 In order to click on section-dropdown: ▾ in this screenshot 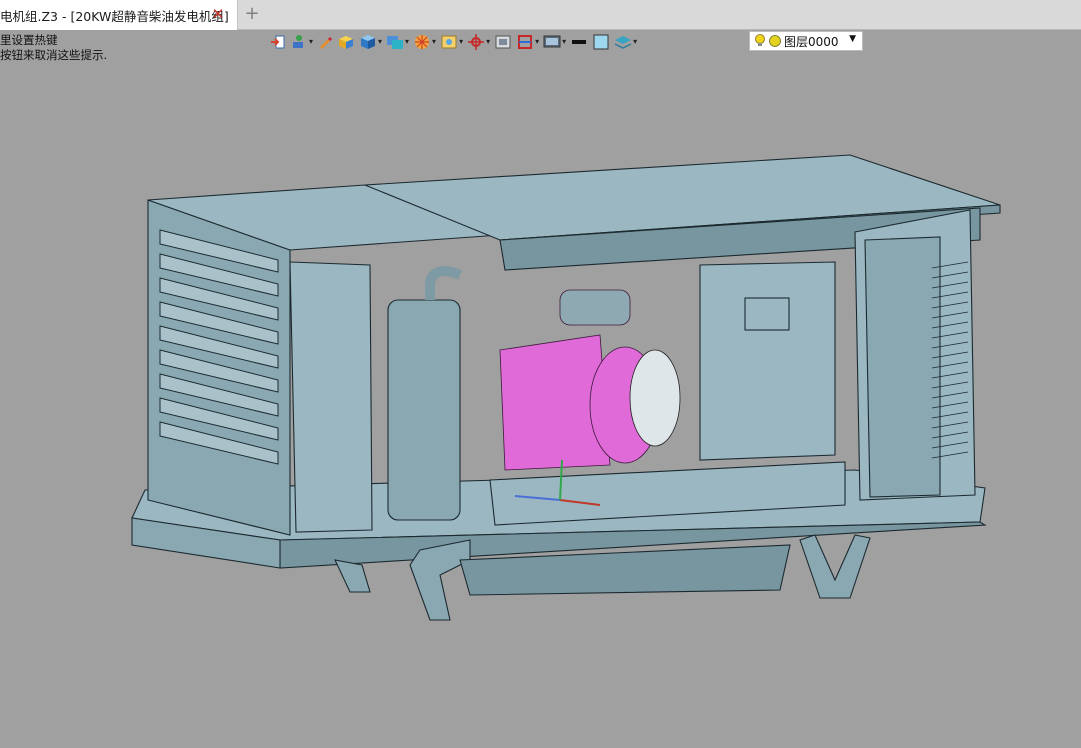, I will do `click(527, 42)`.